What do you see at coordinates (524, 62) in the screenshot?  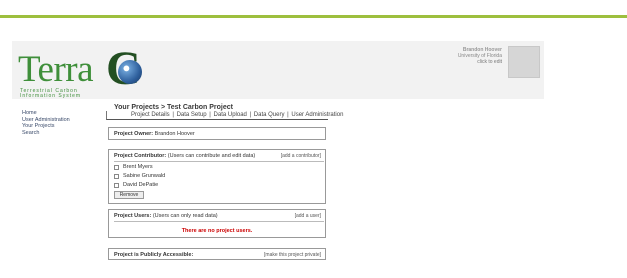 I see `avatar` at bounding box center [524, 62].